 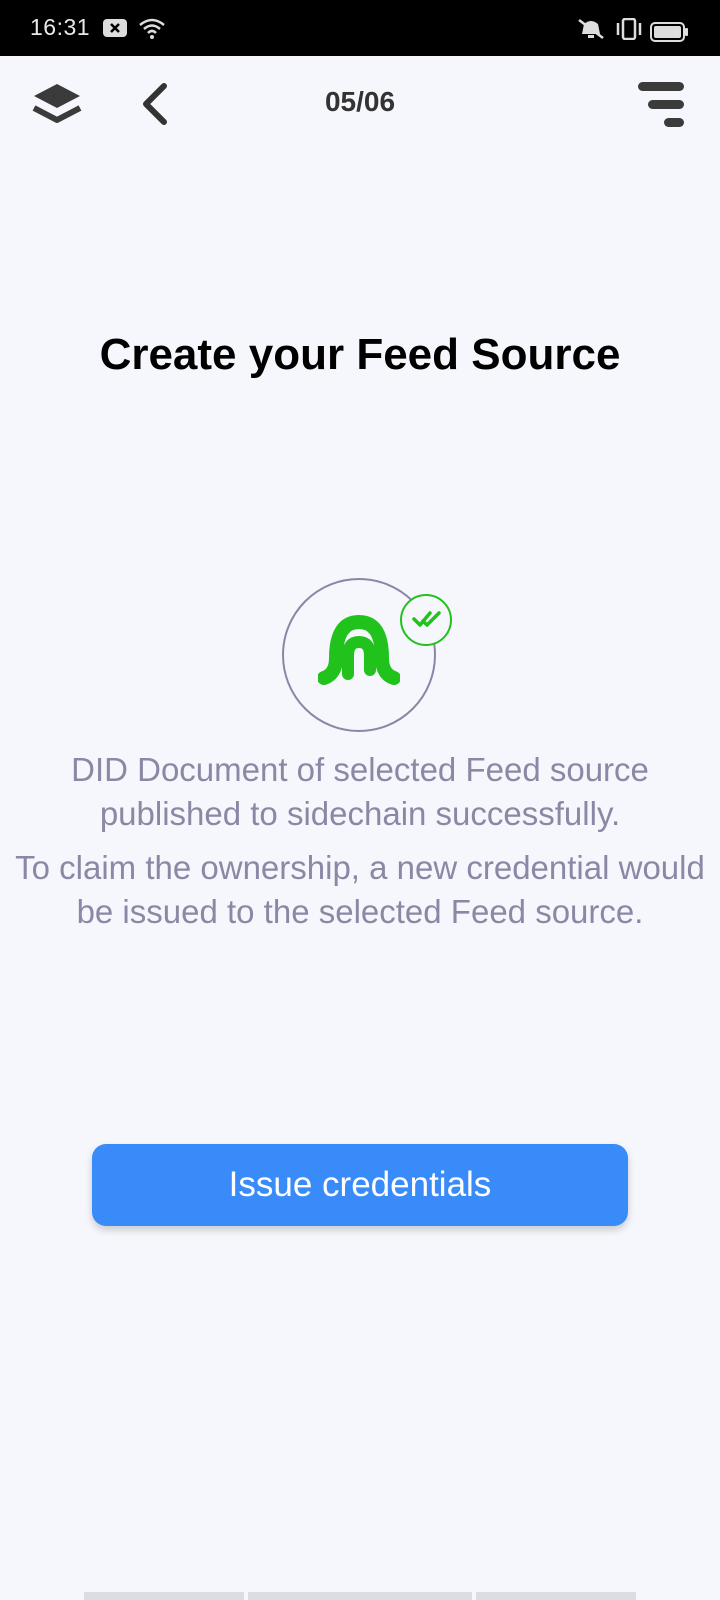 I want to click on mute-icon, so click(x=591, y=31).